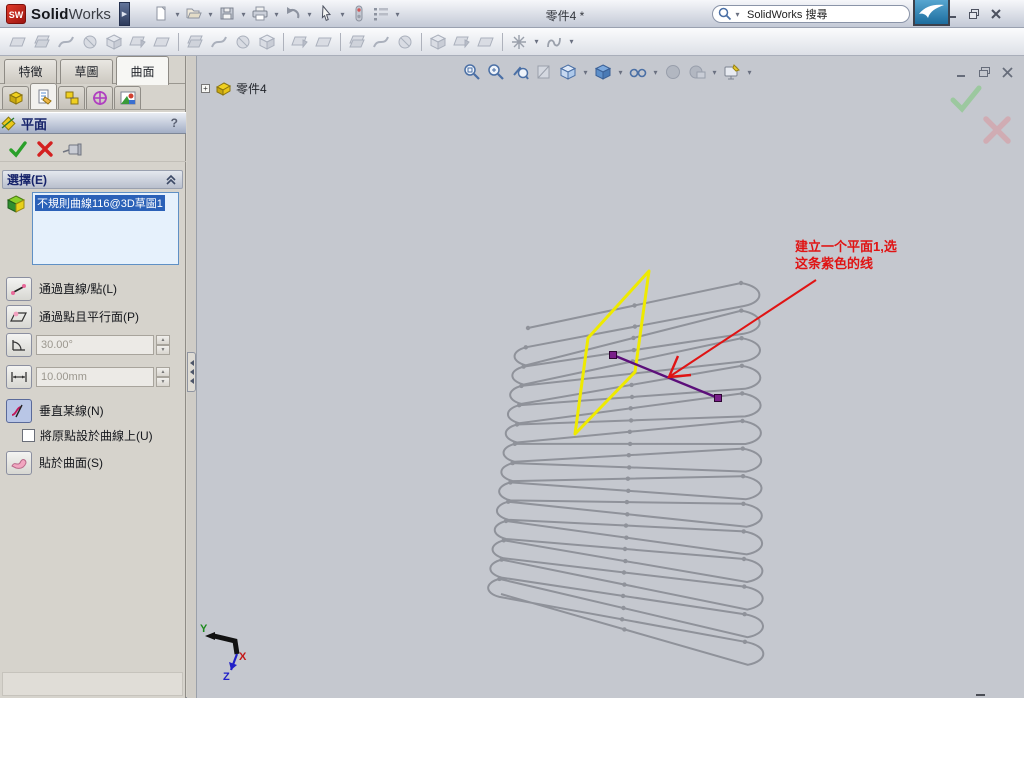  Describe the element at coordinates (620, 72) in the screenshot. I see `display-style-caret: ▾` at that location.